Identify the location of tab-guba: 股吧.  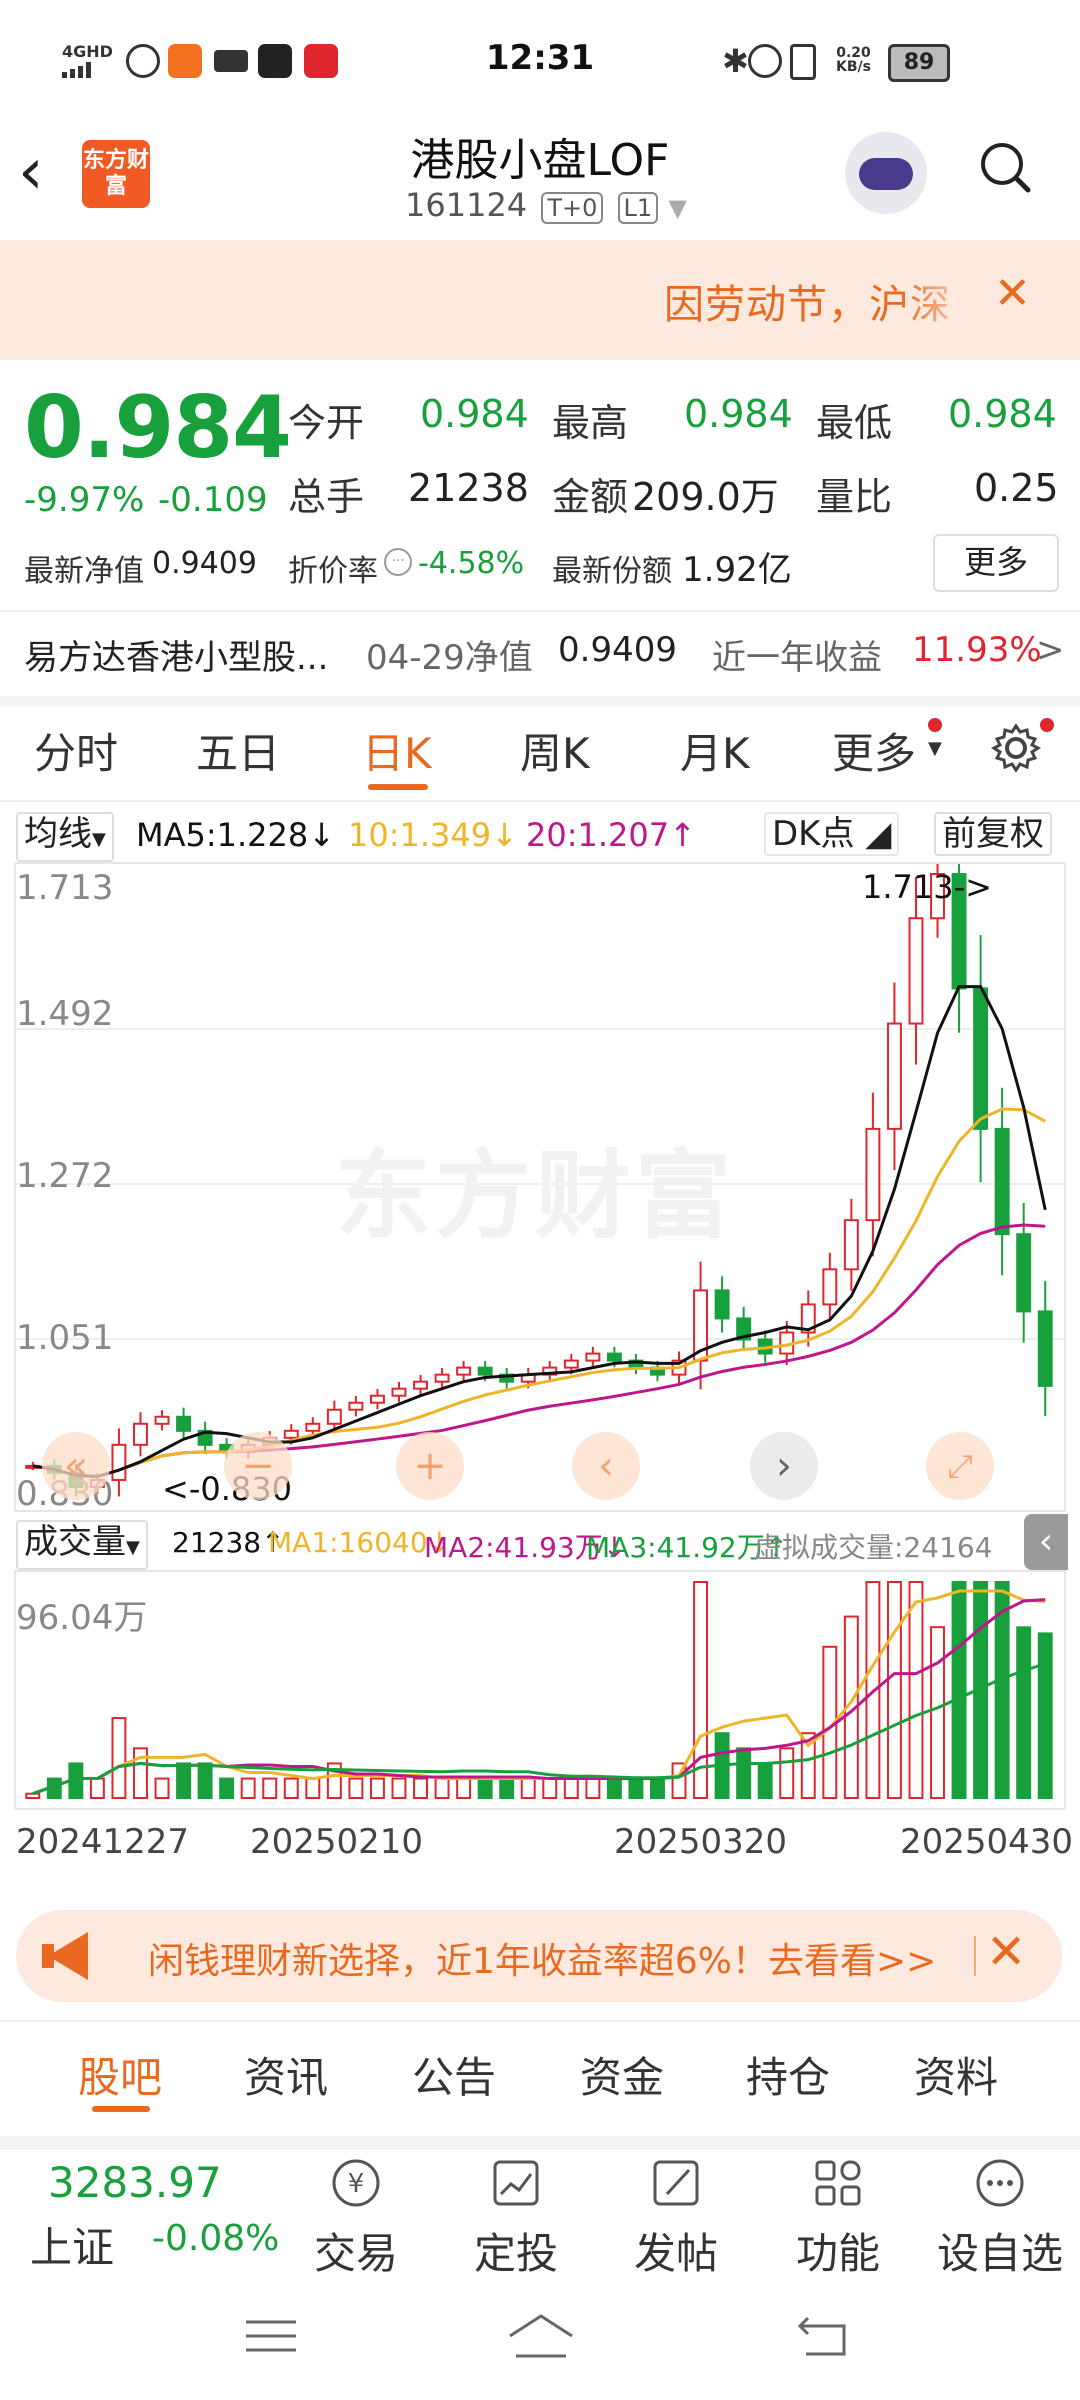
(120, 2074).